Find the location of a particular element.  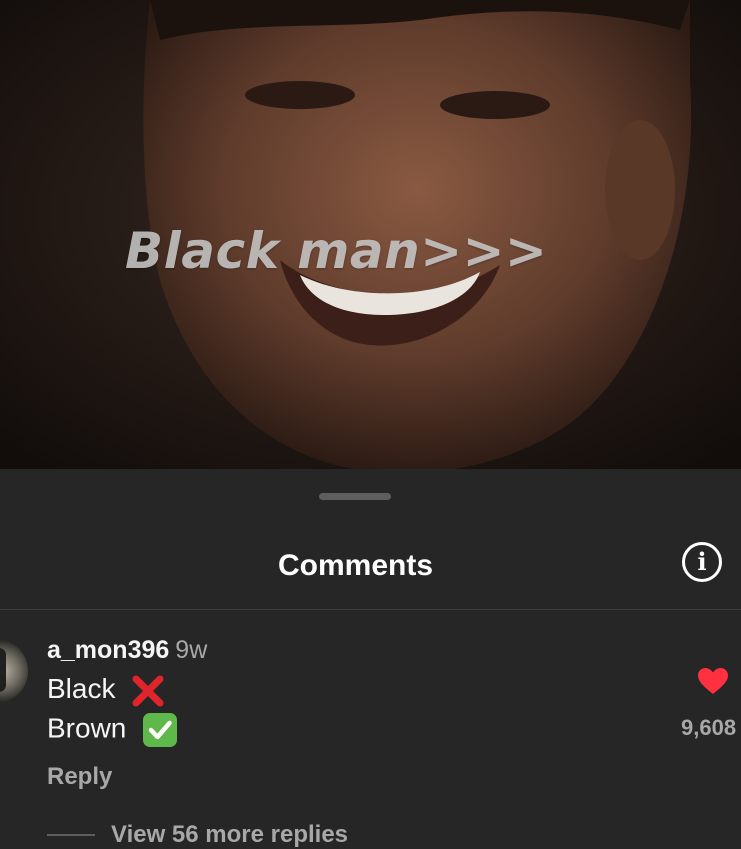

comment-line-text: Black is located at coordinates (81, 688).